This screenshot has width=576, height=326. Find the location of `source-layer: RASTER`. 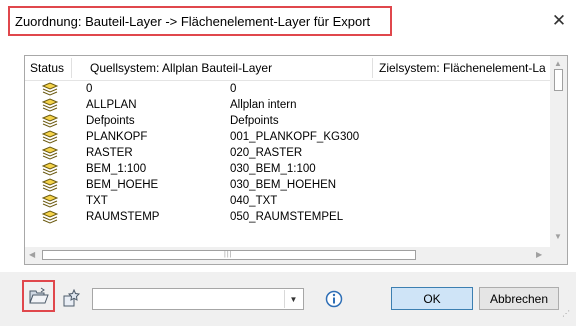

source-layer: RASTER is located at coordinates (109, 153).